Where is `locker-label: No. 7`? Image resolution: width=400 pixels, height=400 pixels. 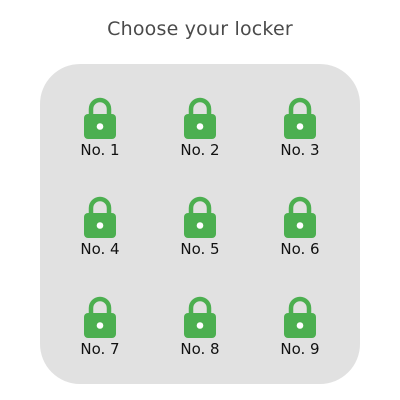
locker-label: No. 7 is located at coordinates (100, 349).